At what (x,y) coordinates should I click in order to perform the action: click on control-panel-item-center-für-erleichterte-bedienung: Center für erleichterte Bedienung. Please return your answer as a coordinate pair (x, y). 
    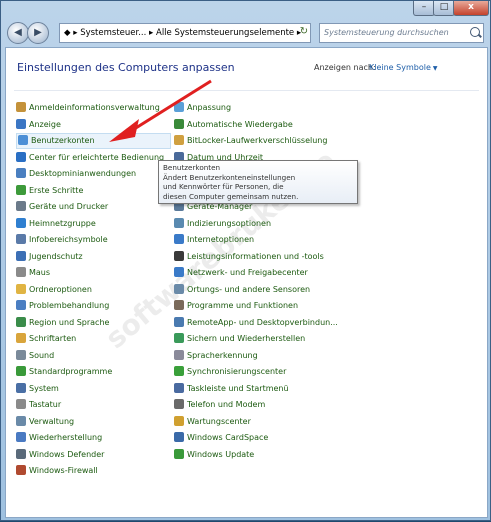
    Looking at the image, I should click on (90, 158).